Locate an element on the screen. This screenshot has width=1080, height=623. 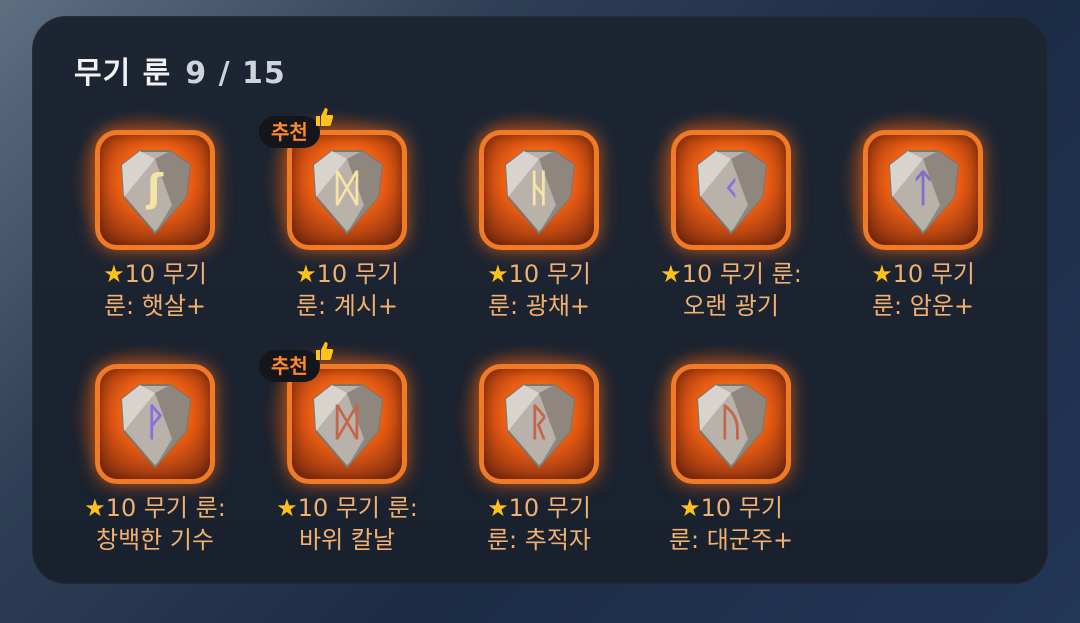
rune-icon-button: ᚱ is located at coordinates (539, 424).